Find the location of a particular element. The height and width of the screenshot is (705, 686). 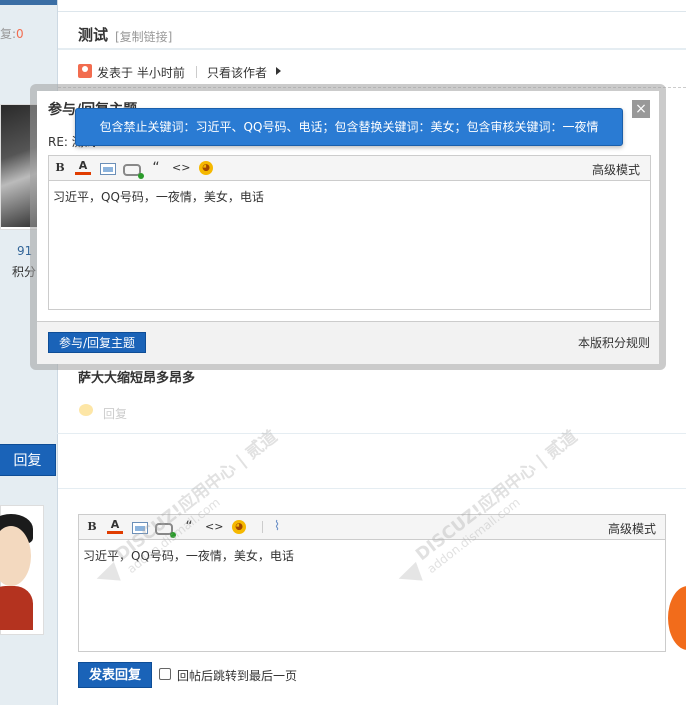

copy-link: [复制链接] is located at coordinates (143, 36).